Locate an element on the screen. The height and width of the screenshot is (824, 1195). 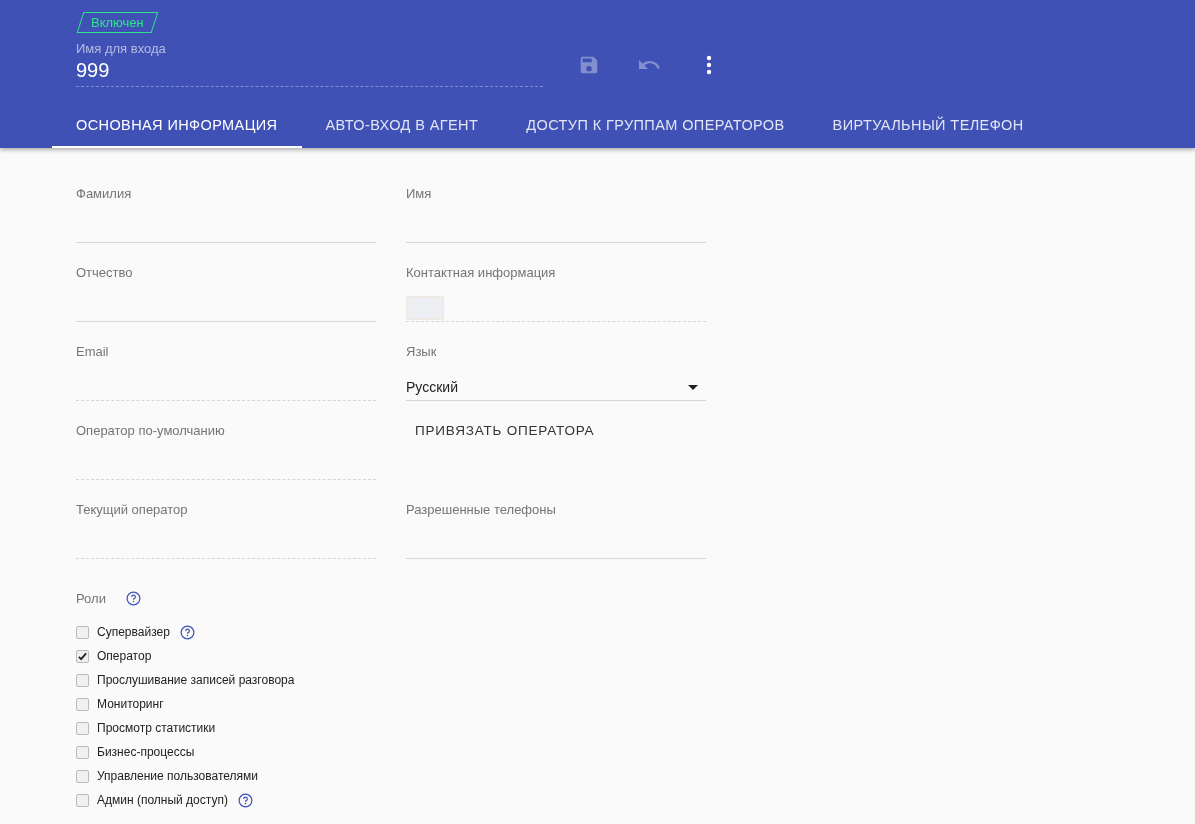
roles-label: Роли is located at coordinates (91, 598).